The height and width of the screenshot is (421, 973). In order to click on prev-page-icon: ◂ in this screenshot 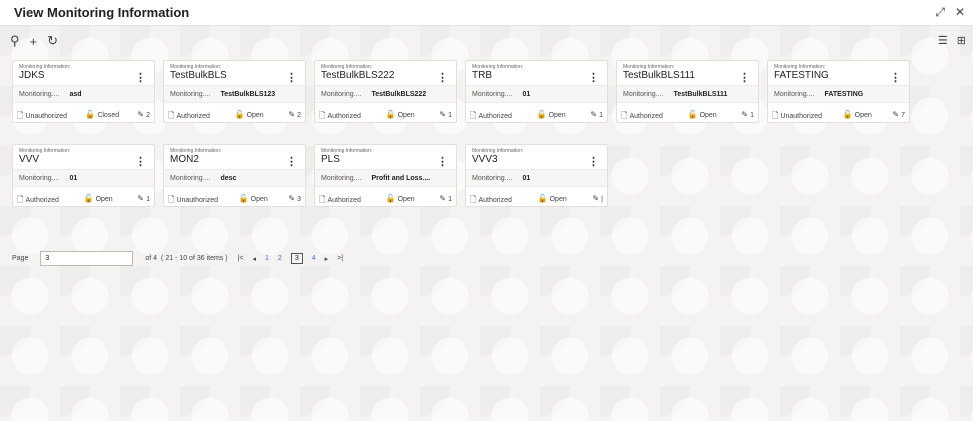, I will do `click(254, 259)`.